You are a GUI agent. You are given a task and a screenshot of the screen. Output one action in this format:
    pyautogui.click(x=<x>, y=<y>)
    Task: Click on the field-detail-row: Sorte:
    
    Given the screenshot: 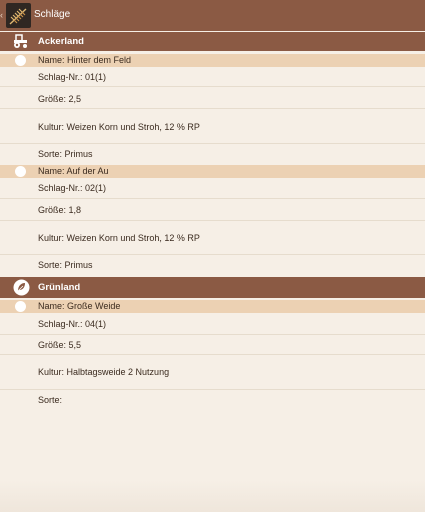 What is the action you would take?
    pyautogui.click(x=212, y=401)
    